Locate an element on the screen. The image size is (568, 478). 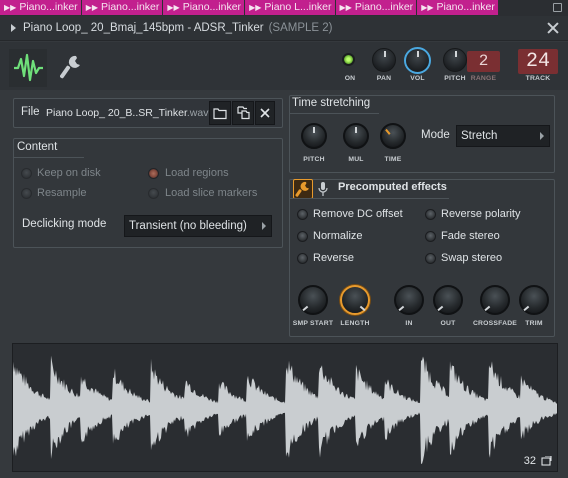
reverse-polarity-radio is located at coordinates (430, 214).